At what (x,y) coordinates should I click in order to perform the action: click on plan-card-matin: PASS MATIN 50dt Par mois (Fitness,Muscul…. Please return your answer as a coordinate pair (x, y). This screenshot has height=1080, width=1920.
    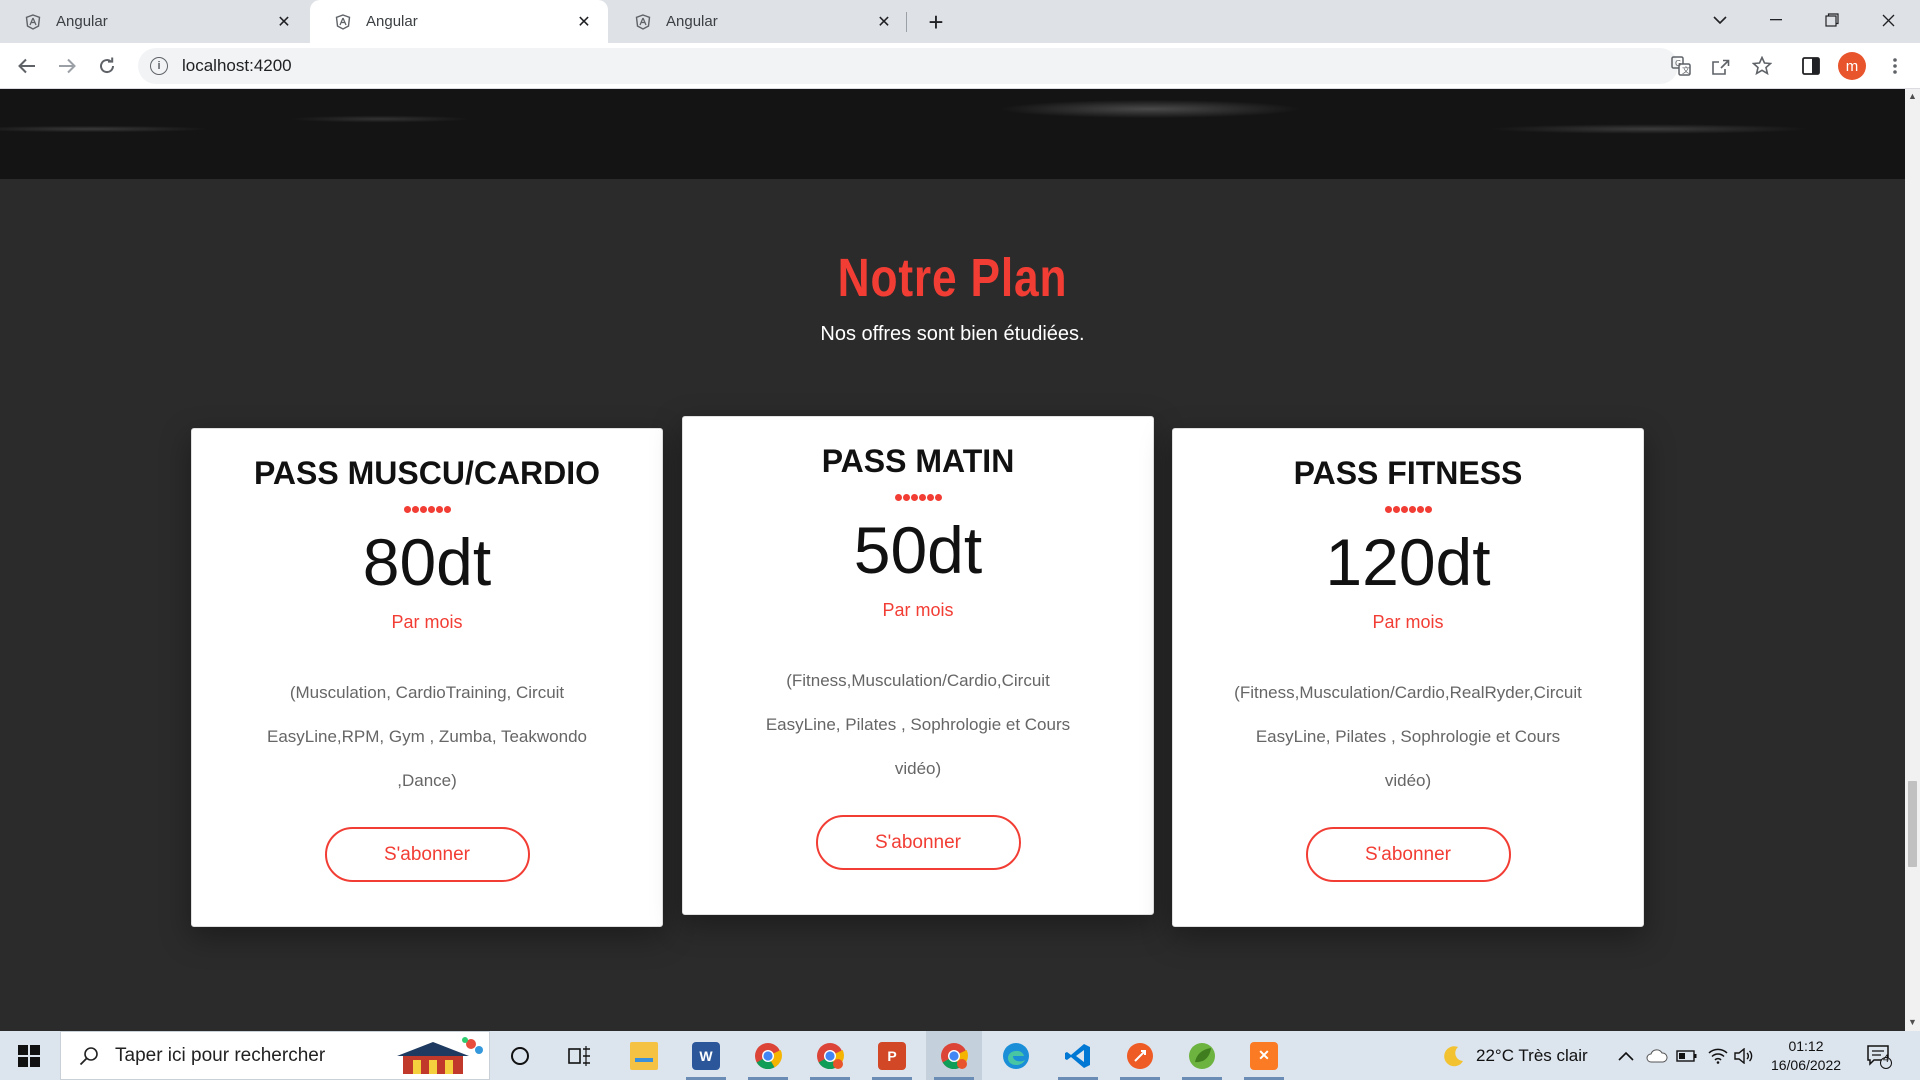
    Looking at the image, I should click on (918, 665).